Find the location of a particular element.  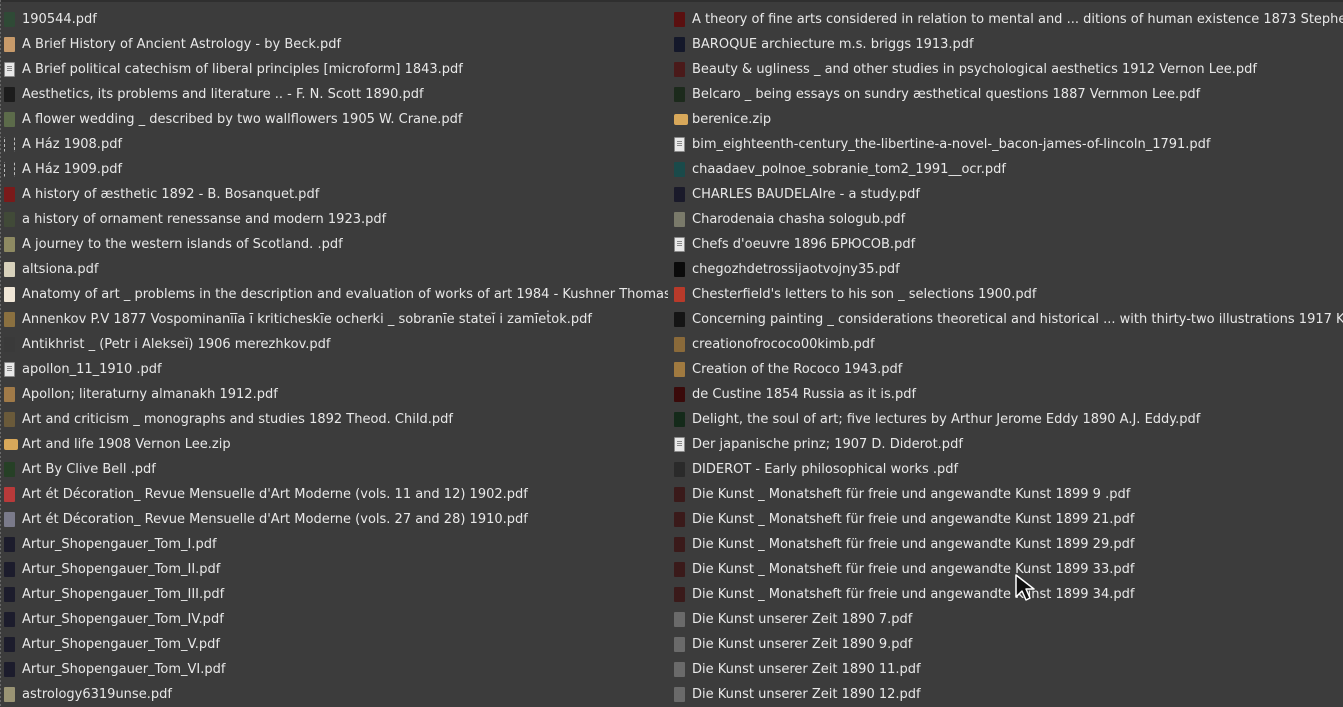

file-item: apollon_11_1910 .pdf is located at coordinates (336, 369).